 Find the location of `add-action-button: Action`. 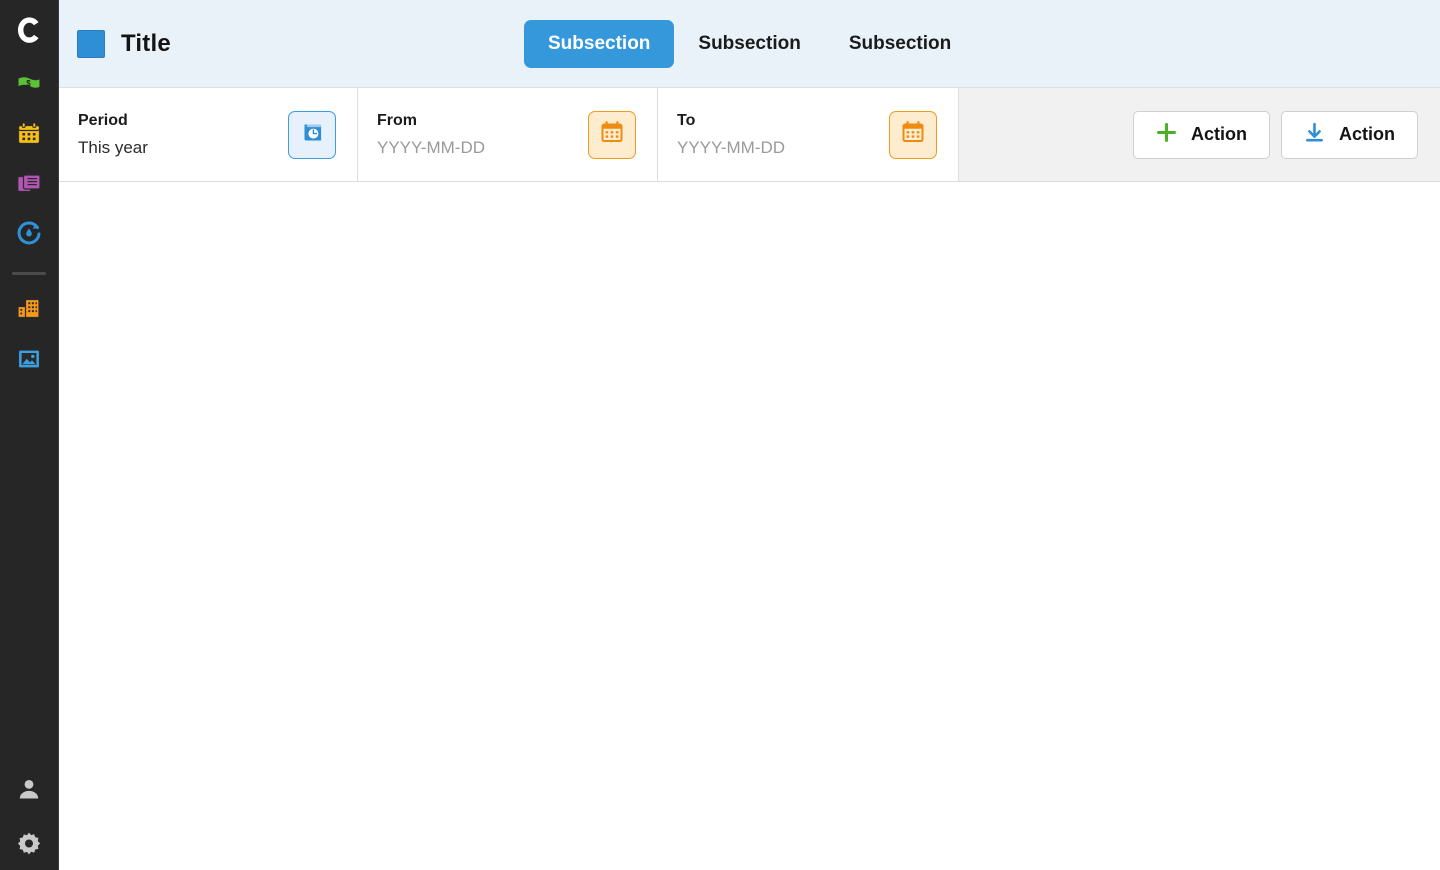

add-action-button: Action is located at coordinates (1201, 134).